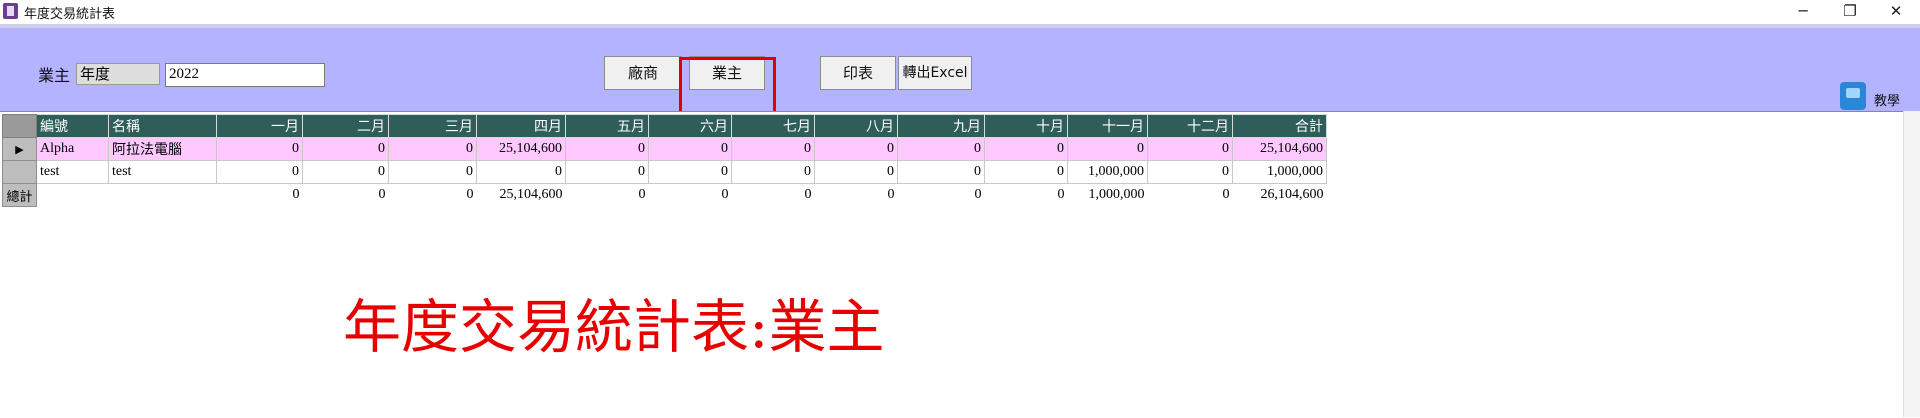  I want to click on cell-value: 25,104,600, so click(521, 149).